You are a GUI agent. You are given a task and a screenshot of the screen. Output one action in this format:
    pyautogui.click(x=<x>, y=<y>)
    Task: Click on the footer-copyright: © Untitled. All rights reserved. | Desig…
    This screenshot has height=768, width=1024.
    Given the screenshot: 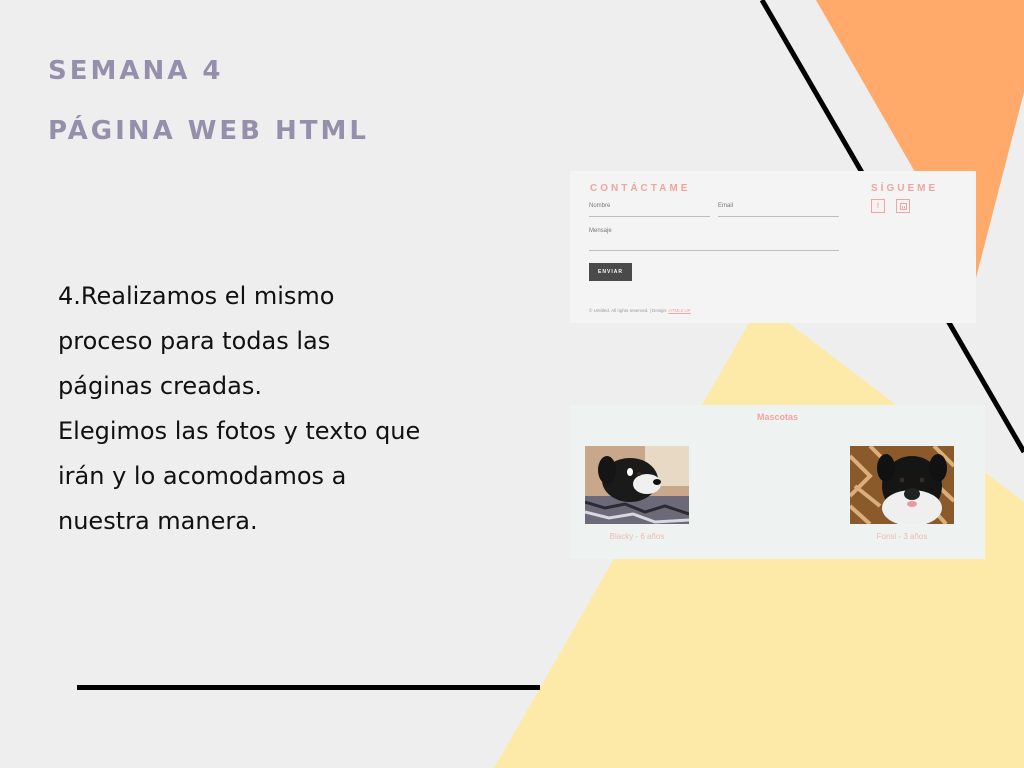 What is the action you would take?
    pyautogui.click(x=628, y=310)
    